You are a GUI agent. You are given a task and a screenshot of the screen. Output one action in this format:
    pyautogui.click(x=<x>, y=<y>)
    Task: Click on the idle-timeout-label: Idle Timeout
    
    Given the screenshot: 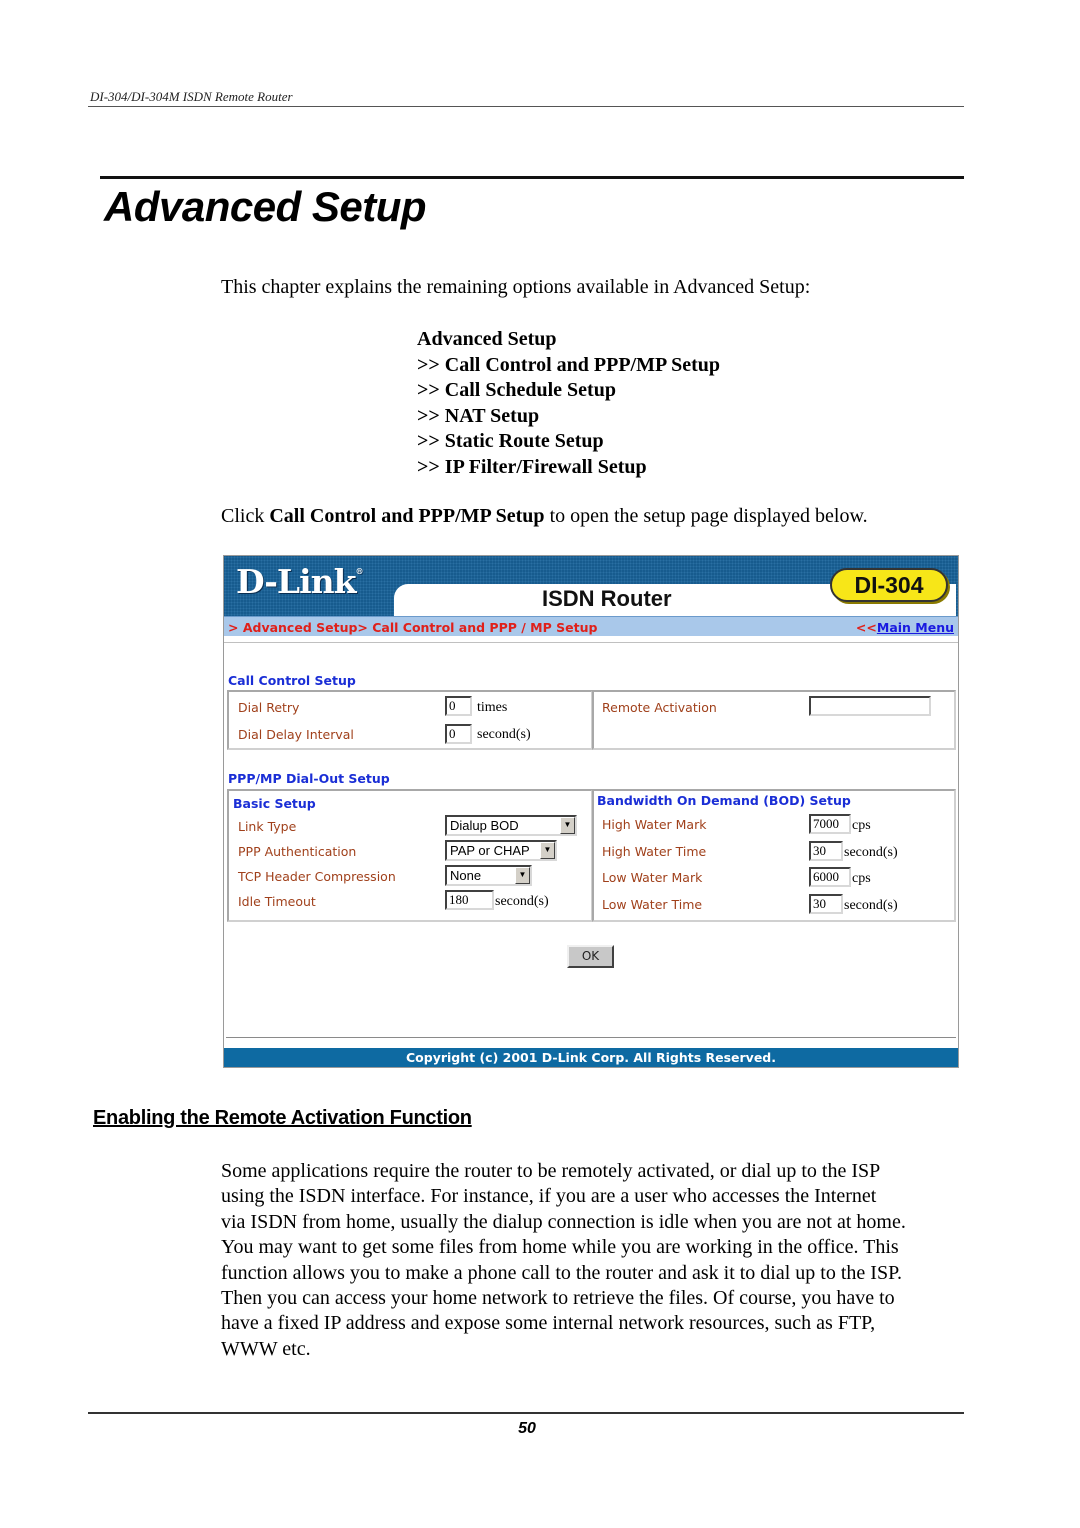 What is the action you would take?
    pyautogui.click(x=277, y=901)
    